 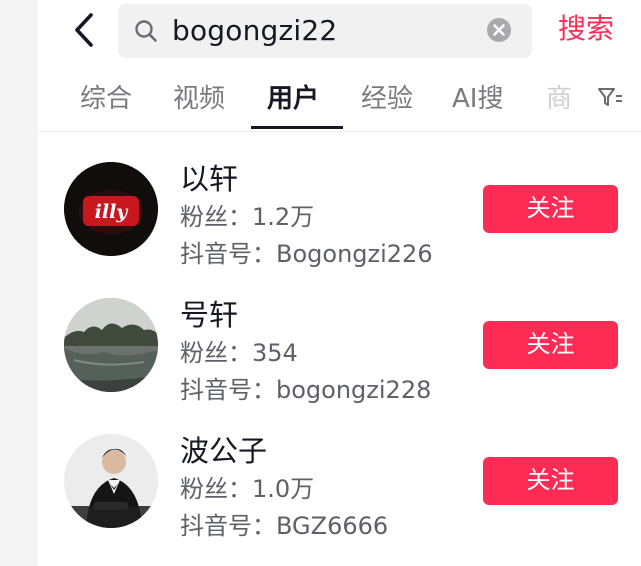 I want to click on user-fans-count: 粉丝：1.2万, so click(x=247, y=217).